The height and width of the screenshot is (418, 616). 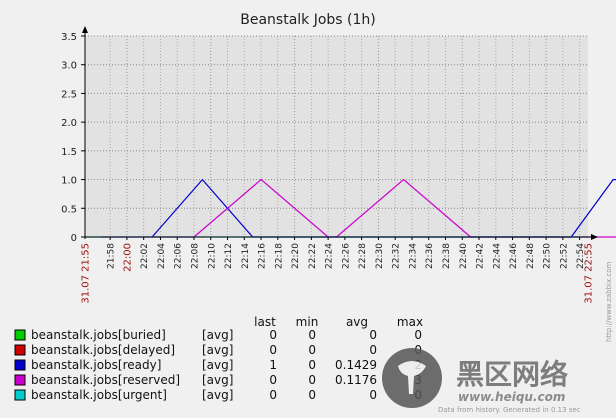 I want to click on logo-url: www.heiqu.com, so click(x=511, y=397).